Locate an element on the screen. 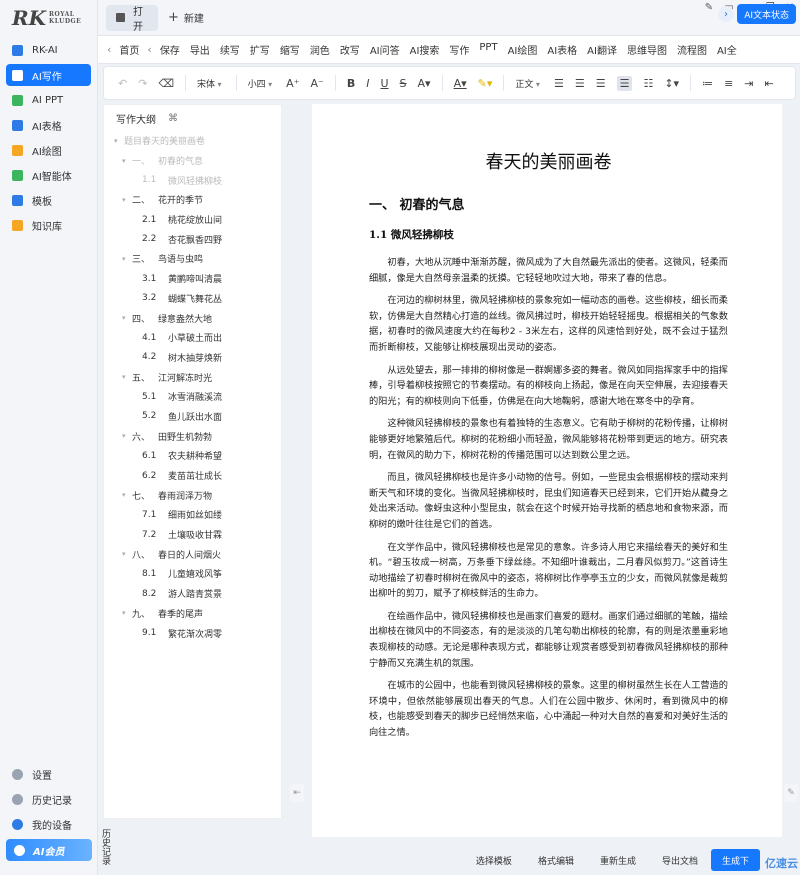 The image size is (800, 875). align-center-icon: ☰ is located at coordinates (580, 83).